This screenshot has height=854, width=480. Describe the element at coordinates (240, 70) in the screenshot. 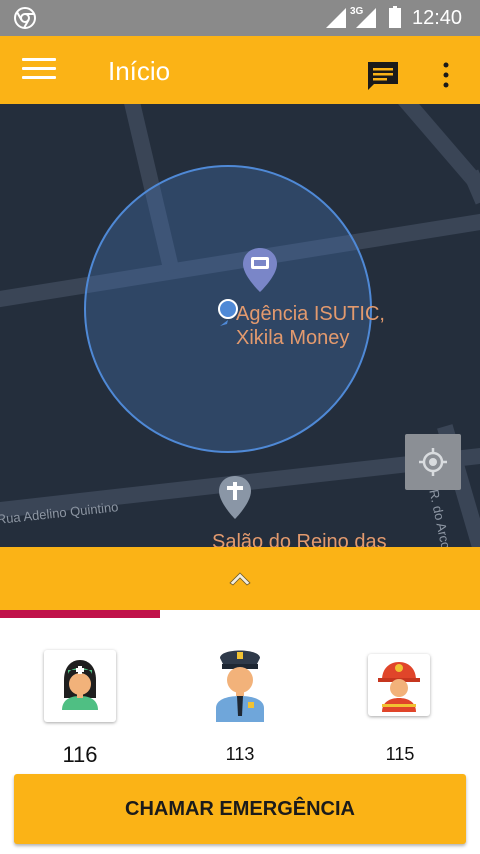

I see `app-bar: Início` at that location.